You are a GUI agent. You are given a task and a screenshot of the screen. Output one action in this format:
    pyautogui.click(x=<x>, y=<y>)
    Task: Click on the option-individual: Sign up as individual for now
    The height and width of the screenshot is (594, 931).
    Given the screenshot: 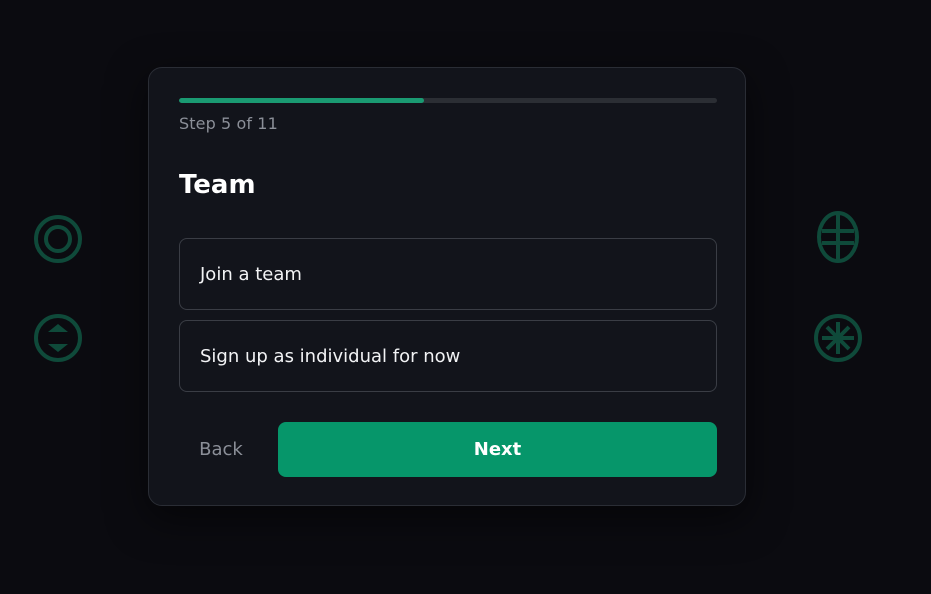 What is the action you would take?
    pyautogui.click(x=448, y=356)
    